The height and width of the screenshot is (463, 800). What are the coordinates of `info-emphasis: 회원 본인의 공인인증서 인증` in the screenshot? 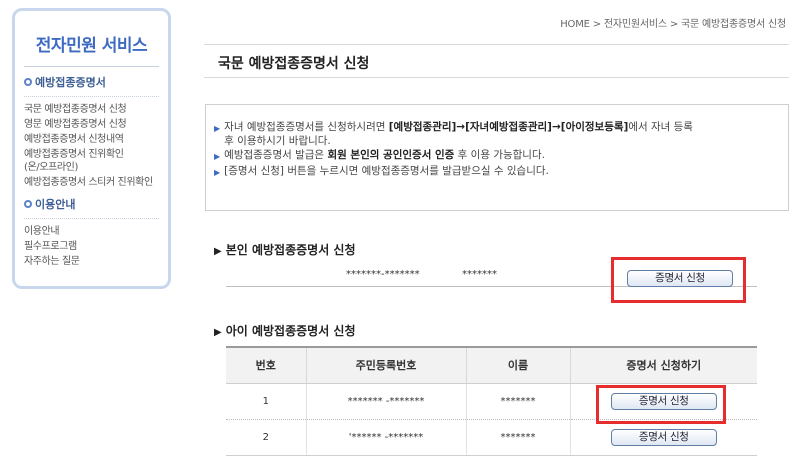 It's located at (391, 155).